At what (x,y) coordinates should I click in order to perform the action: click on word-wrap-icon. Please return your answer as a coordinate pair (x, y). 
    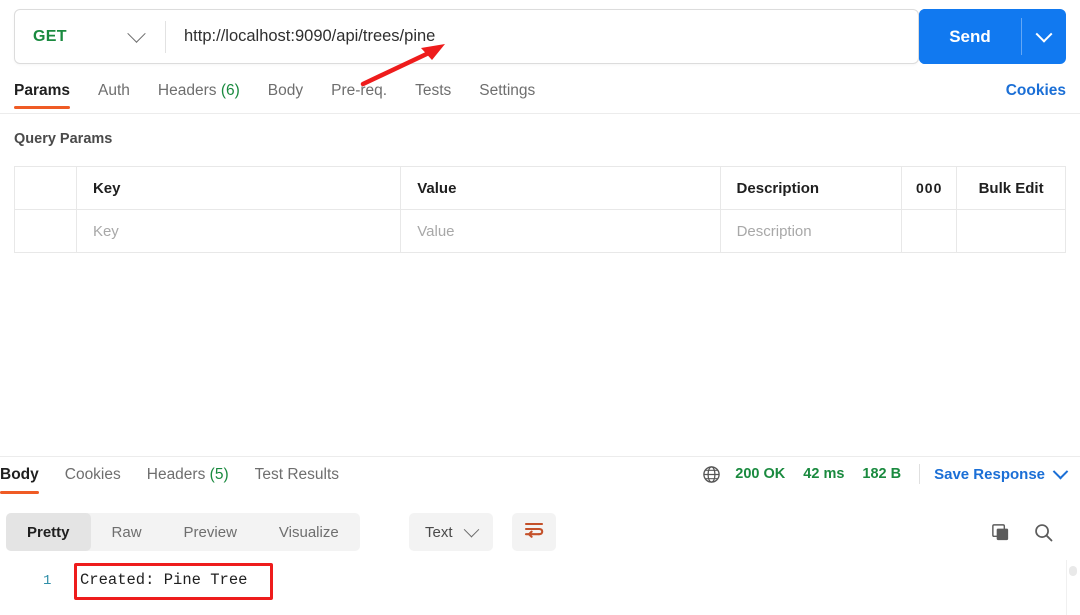
    Looking at the image, I should click on (534, 532).